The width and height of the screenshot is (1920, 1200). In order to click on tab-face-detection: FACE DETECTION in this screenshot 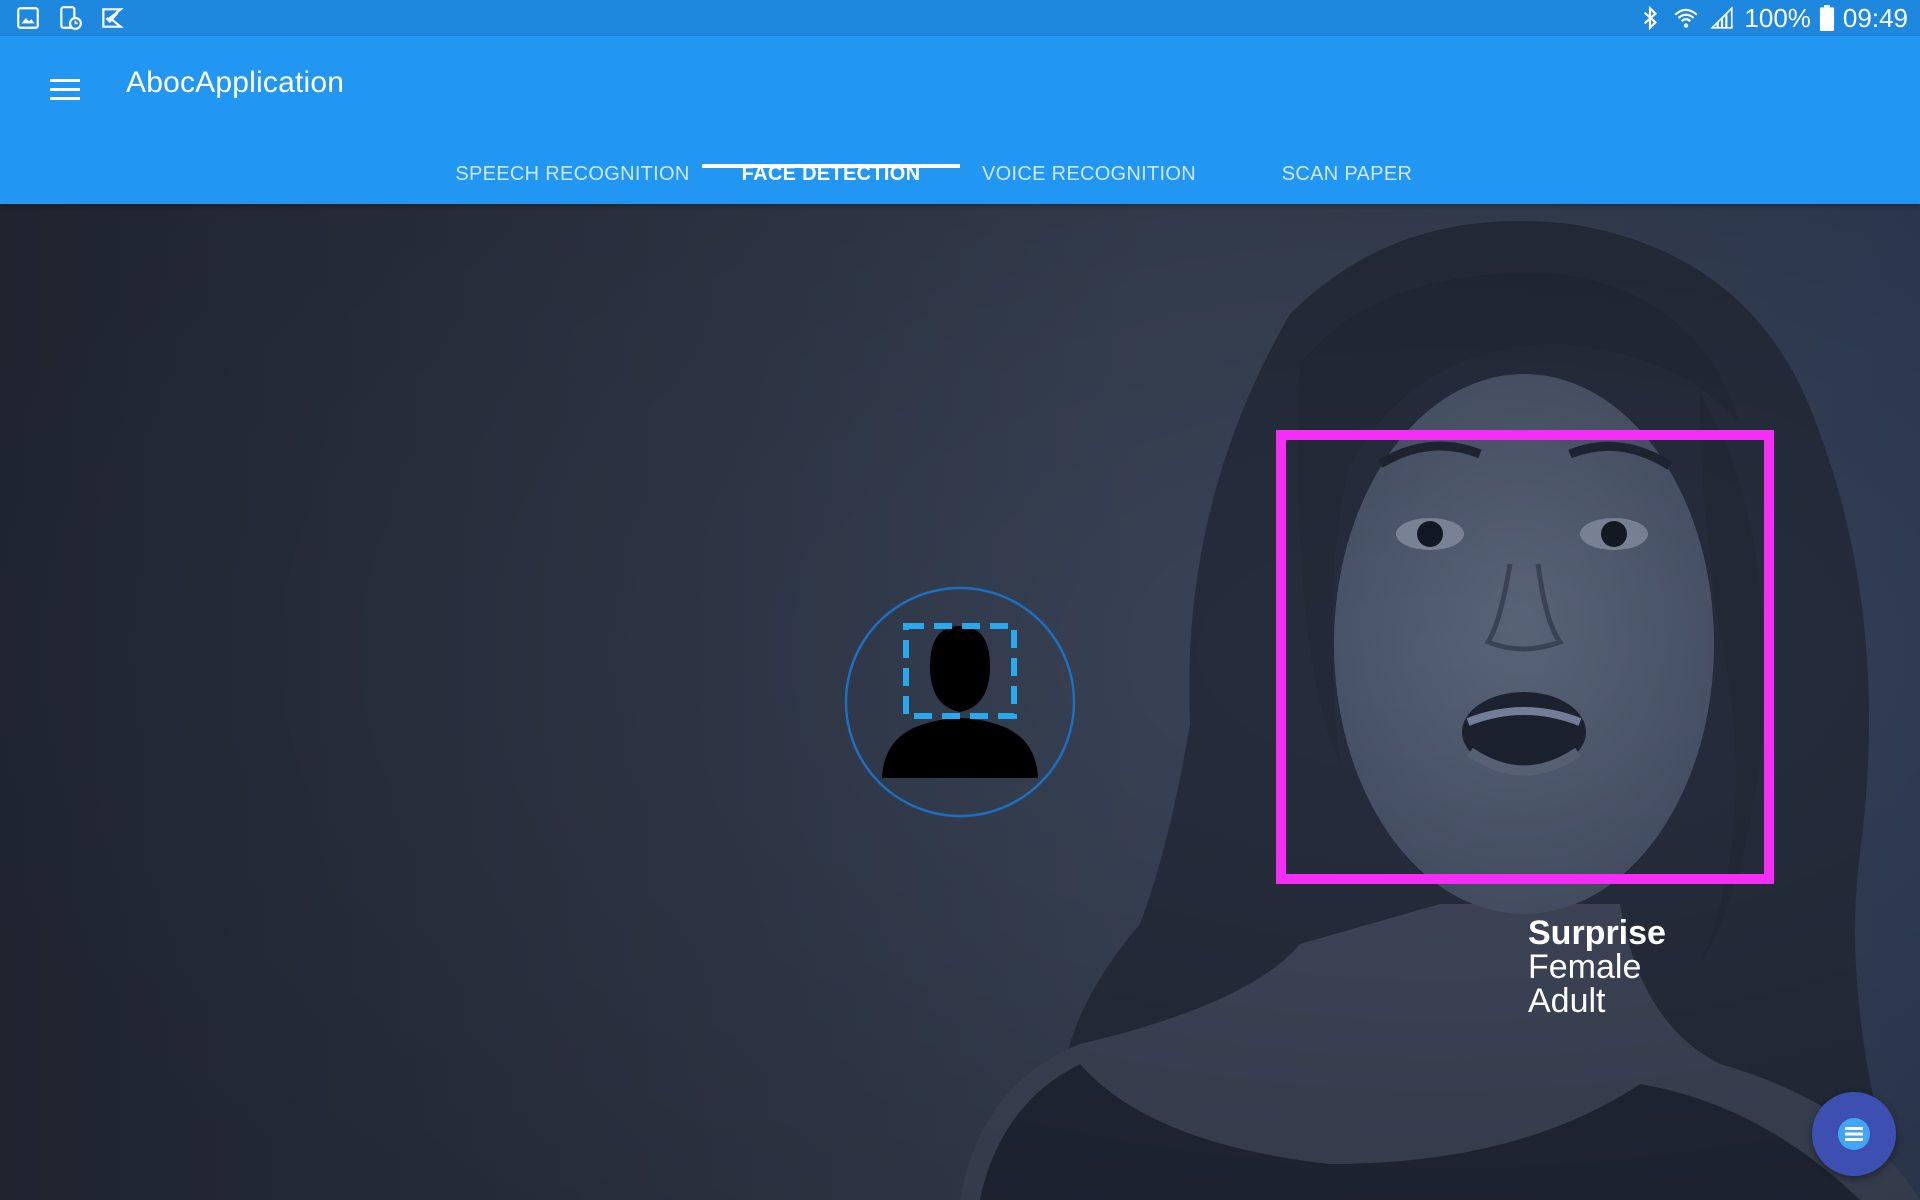, I will do `click(831, 174)`.